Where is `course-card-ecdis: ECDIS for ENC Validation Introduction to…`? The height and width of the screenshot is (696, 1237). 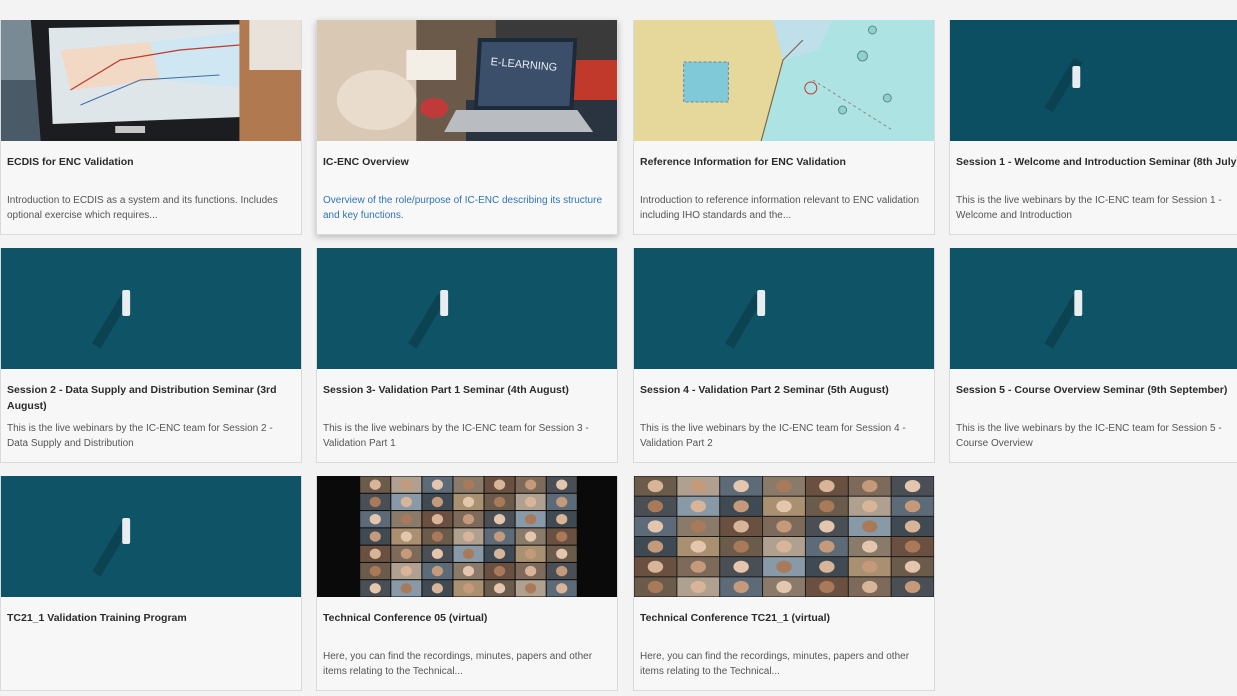 course-card-ecdis: ECDIS for ENC Validation Introduction to… is located at coordinates (151, 127).